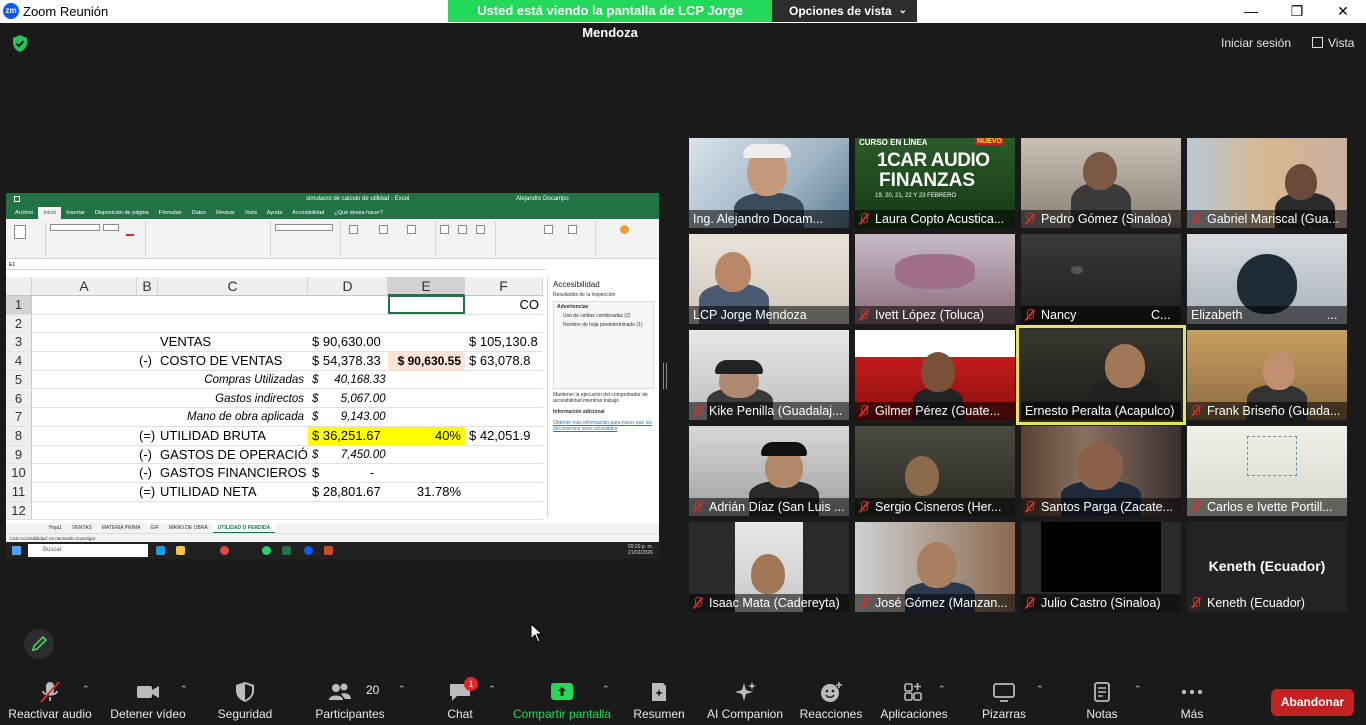  What do you see at coordinates (914, 698) in the screenshot?
I see `apps-button: Aplicaciones` at bounding box center [914, 698].